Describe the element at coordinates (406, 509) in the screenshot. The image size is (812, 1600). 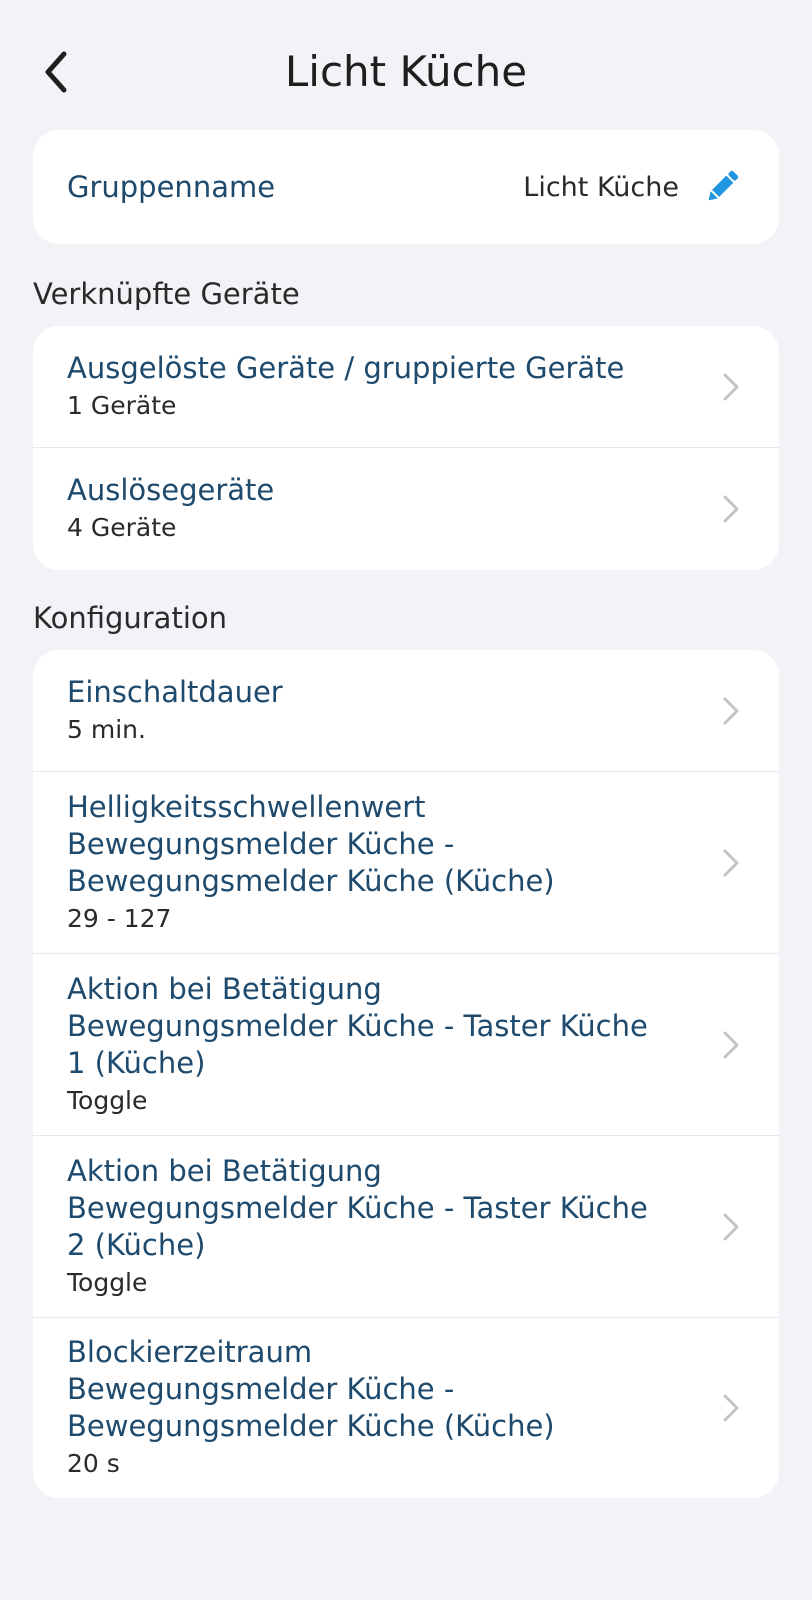
I see `list-item-trigger-devices: Auslösegeräte 4 Geräte` at that location.